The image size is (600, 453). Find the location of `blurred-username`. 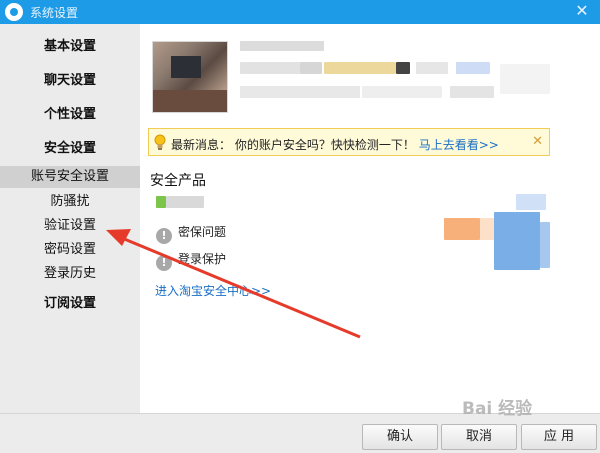

blurred-username is located at coordinates (282, 46).